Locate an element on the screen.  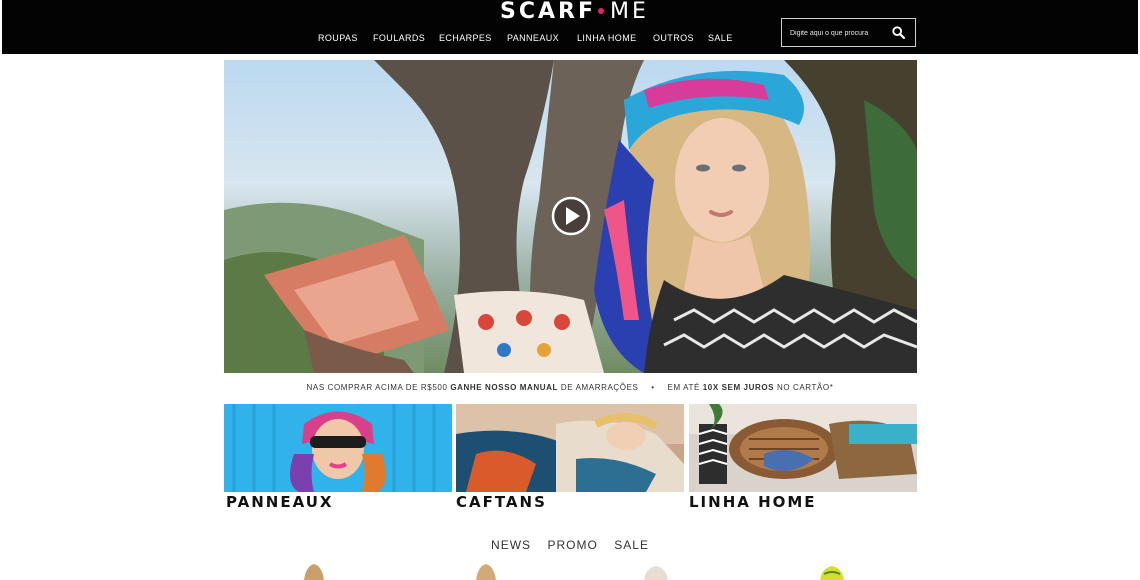
category-label-caftans: CAFTANS is located at coordinates (501, 502).